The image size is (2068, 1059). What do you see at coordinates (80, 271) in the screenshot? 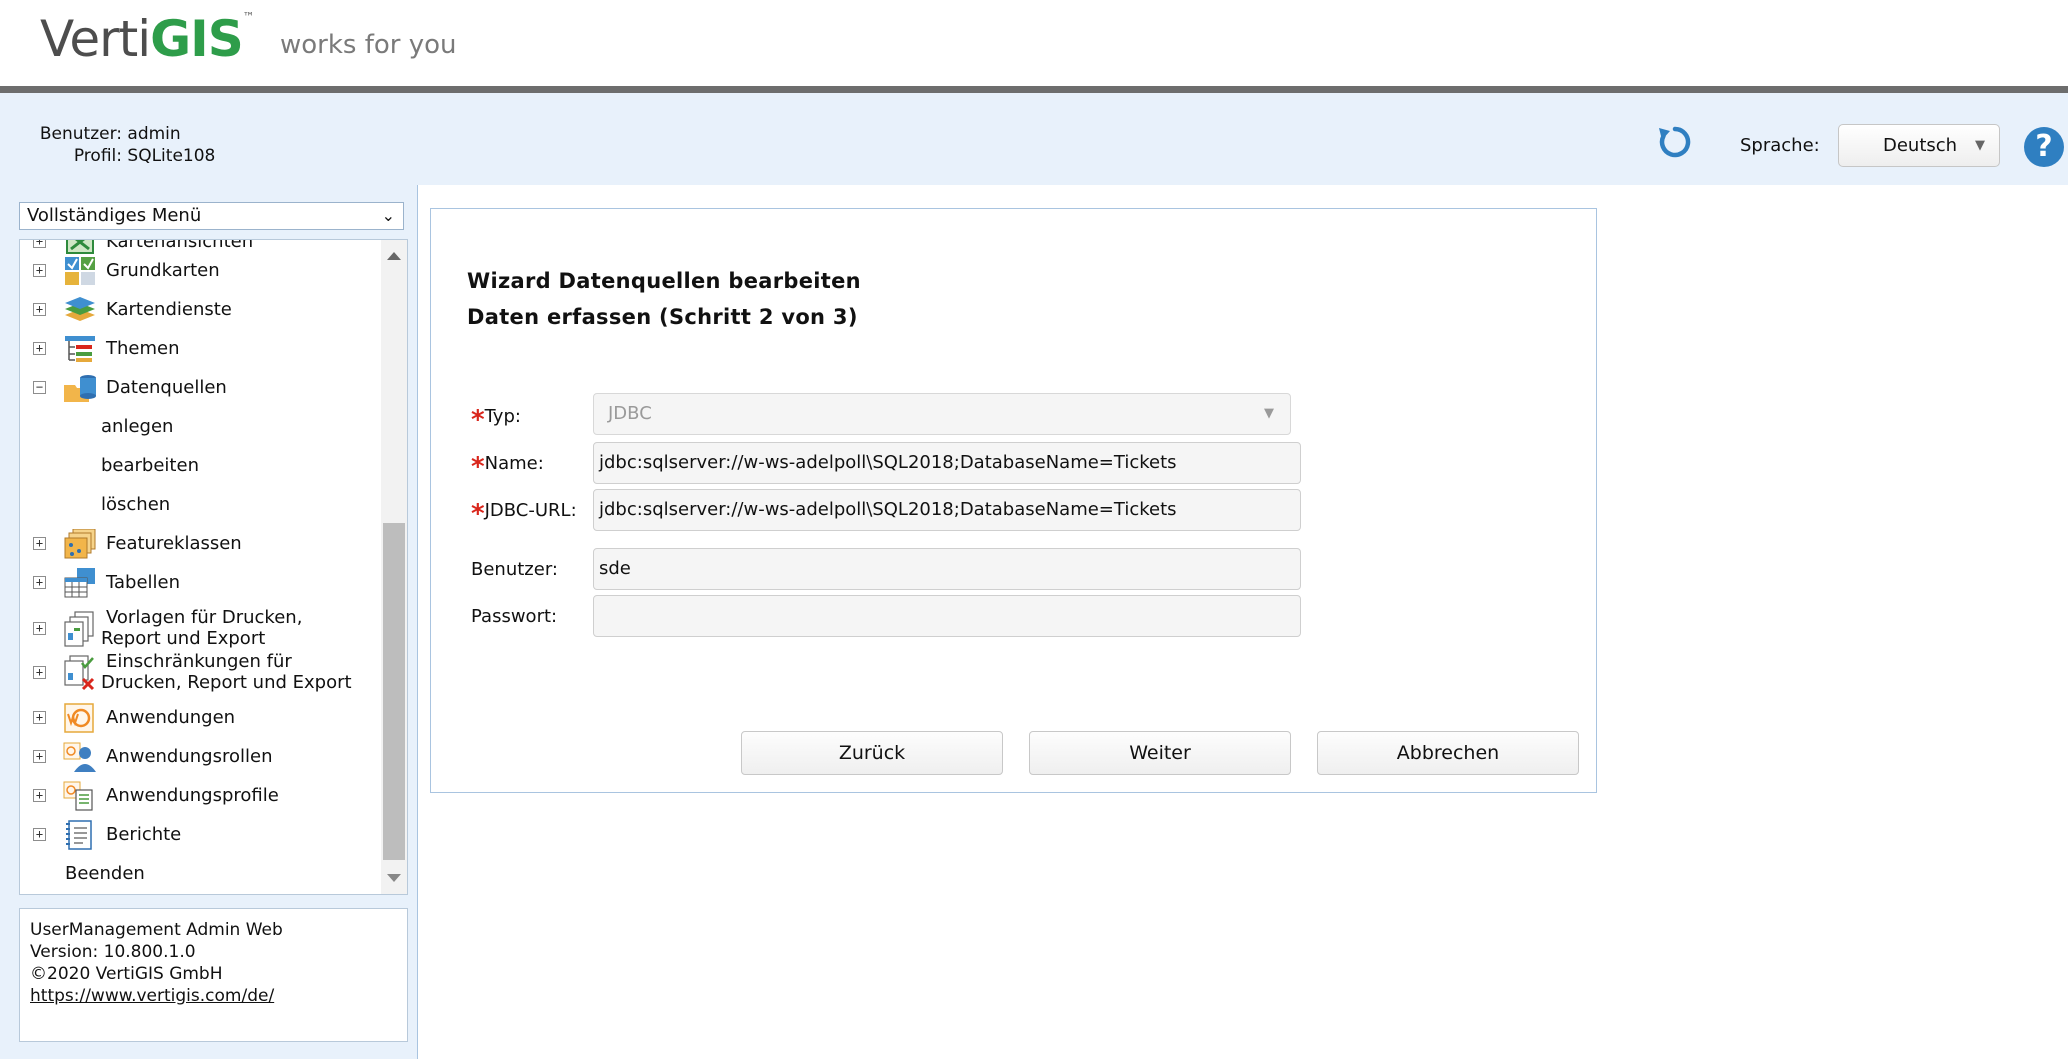
I see `basemaps-icon` at bounding box center [80, 271].